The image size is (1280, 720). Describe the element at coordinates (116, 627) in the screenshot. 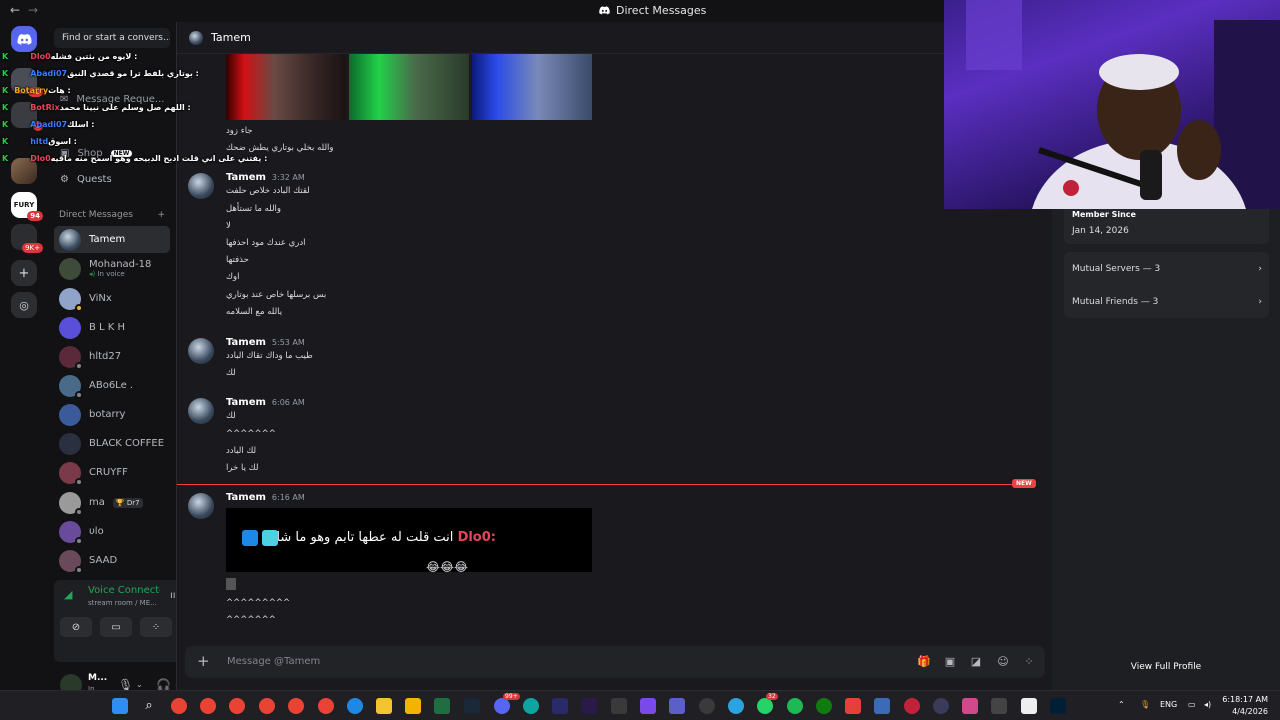

I see `screen-share-button: ▭` at that location.